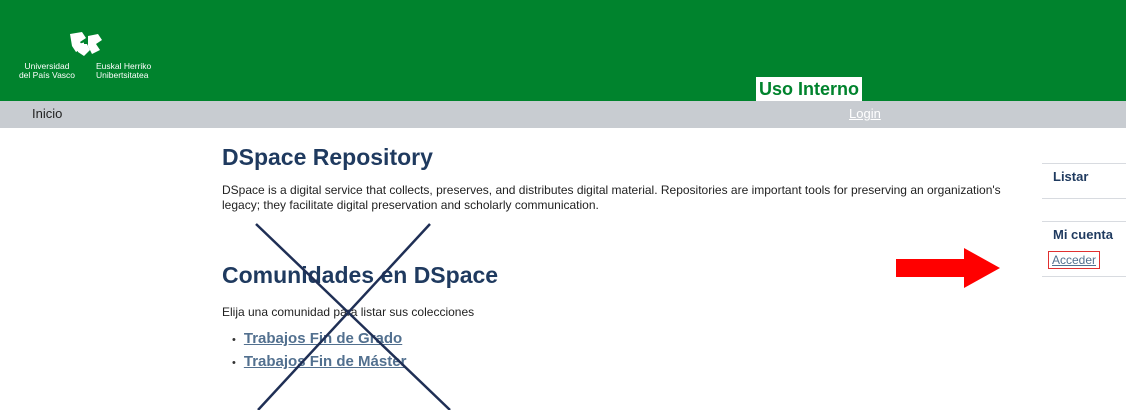 This screenshot has width=1126, height=410. I want to click on logo-right-line2: Unibertsitatea, so click(122, 75).